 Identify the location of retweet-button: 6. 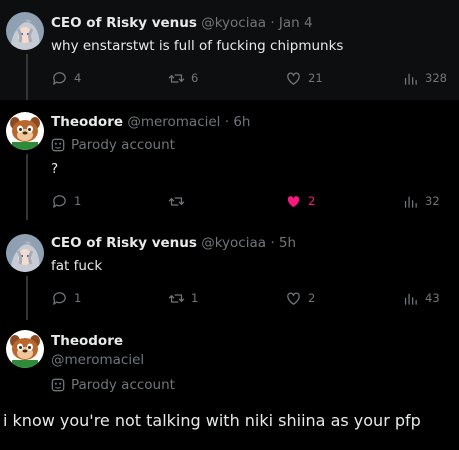
(183, 78).